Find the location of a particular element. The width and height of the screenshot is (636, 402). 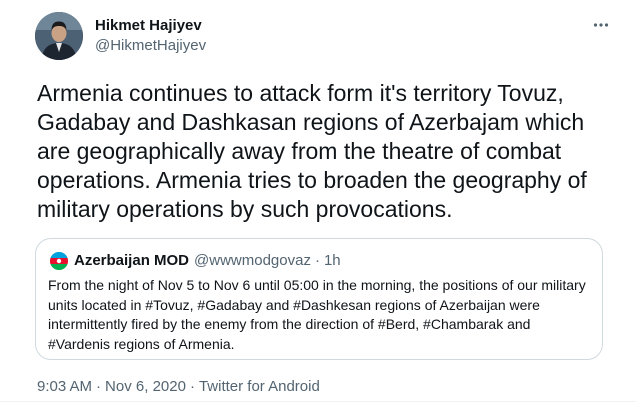

tweet-time: 9:03 AM is located at coordinates (64, 386).